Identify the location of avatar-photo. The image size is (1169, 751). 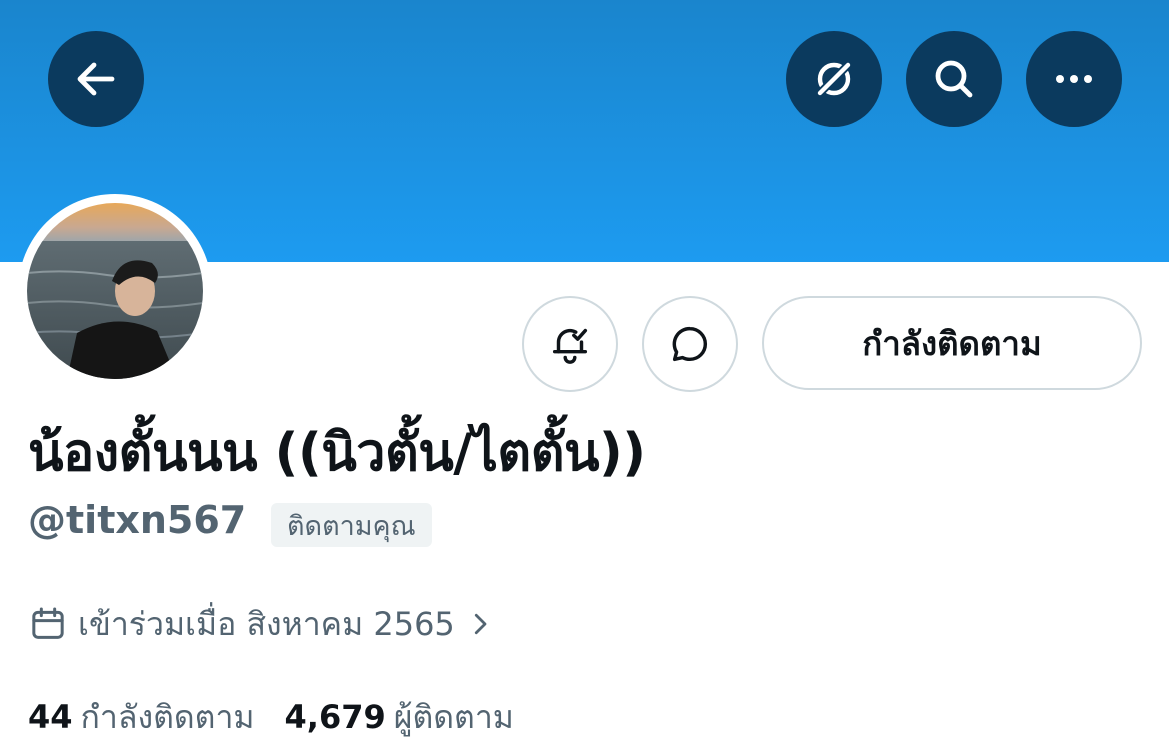
(115, 291).